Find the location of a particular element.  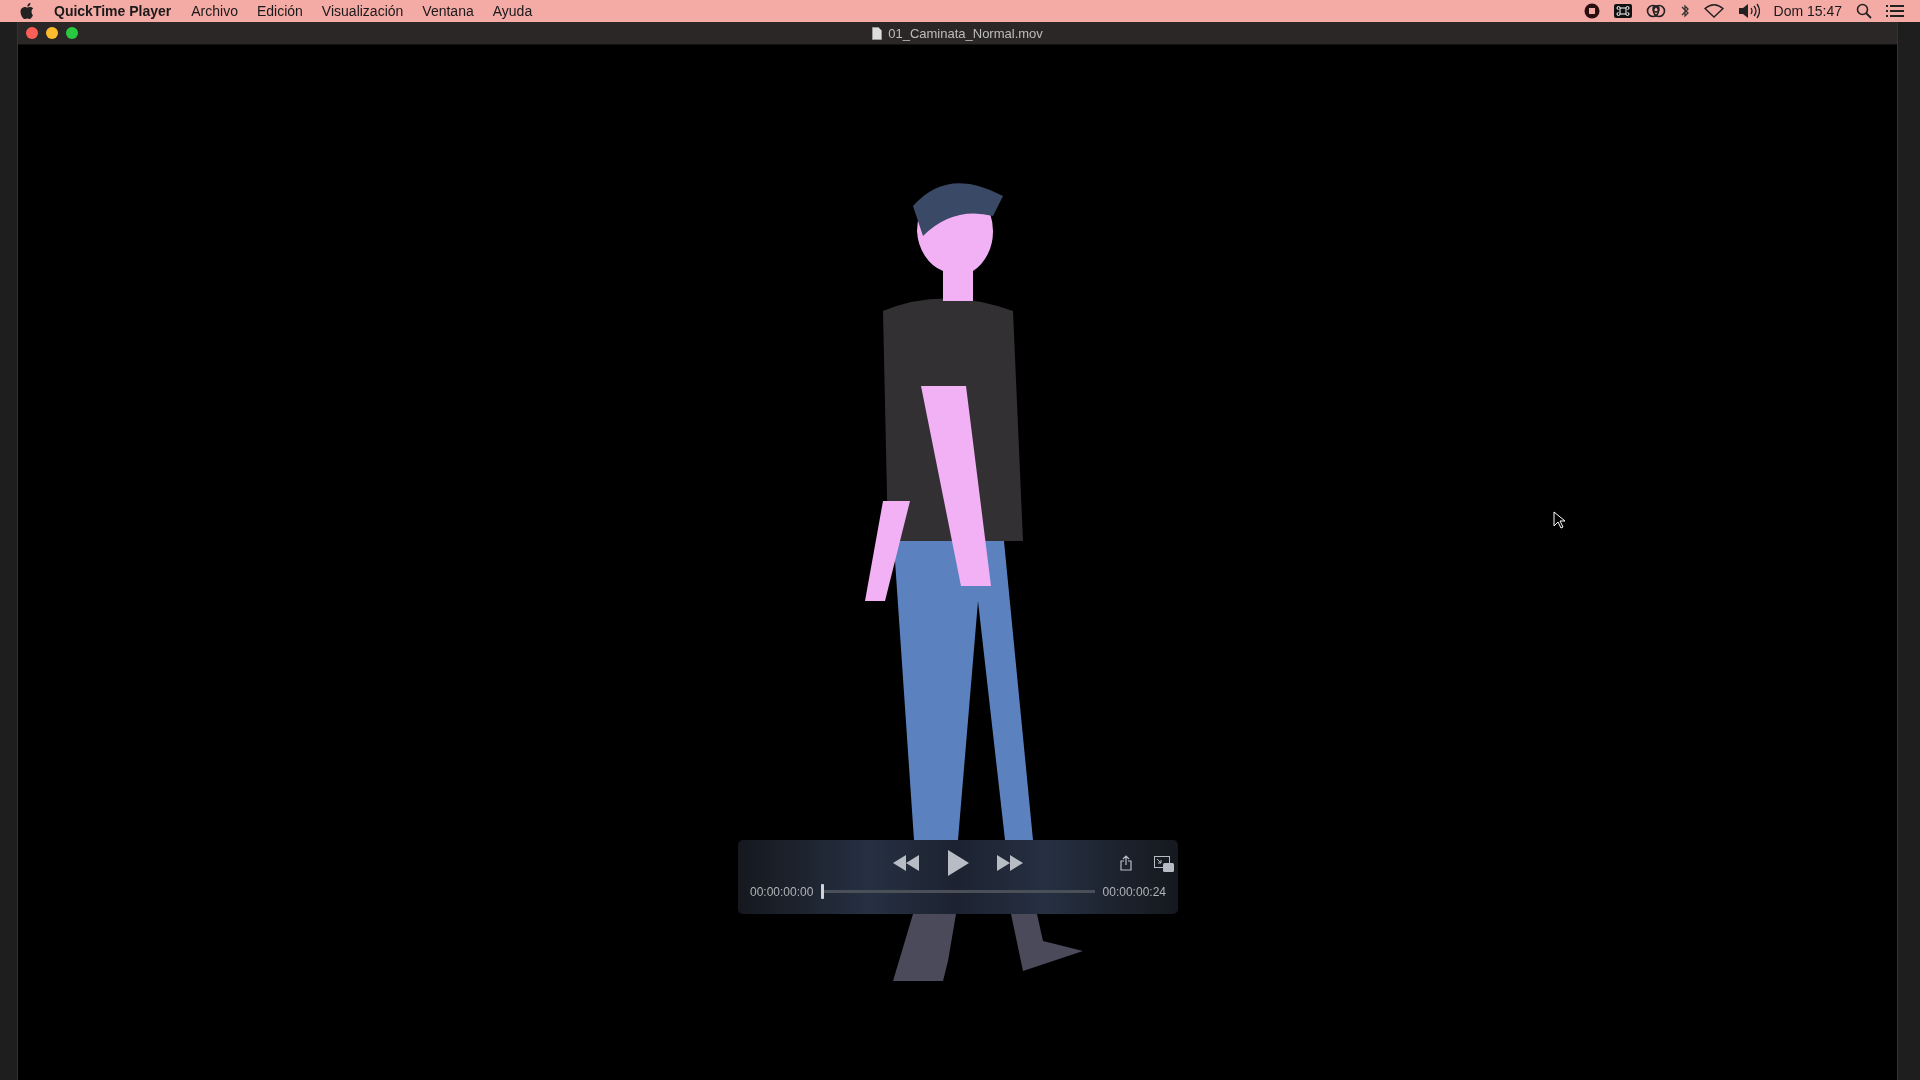

end-time: 00:00:00:24 is located at coordinates (1134, 891).